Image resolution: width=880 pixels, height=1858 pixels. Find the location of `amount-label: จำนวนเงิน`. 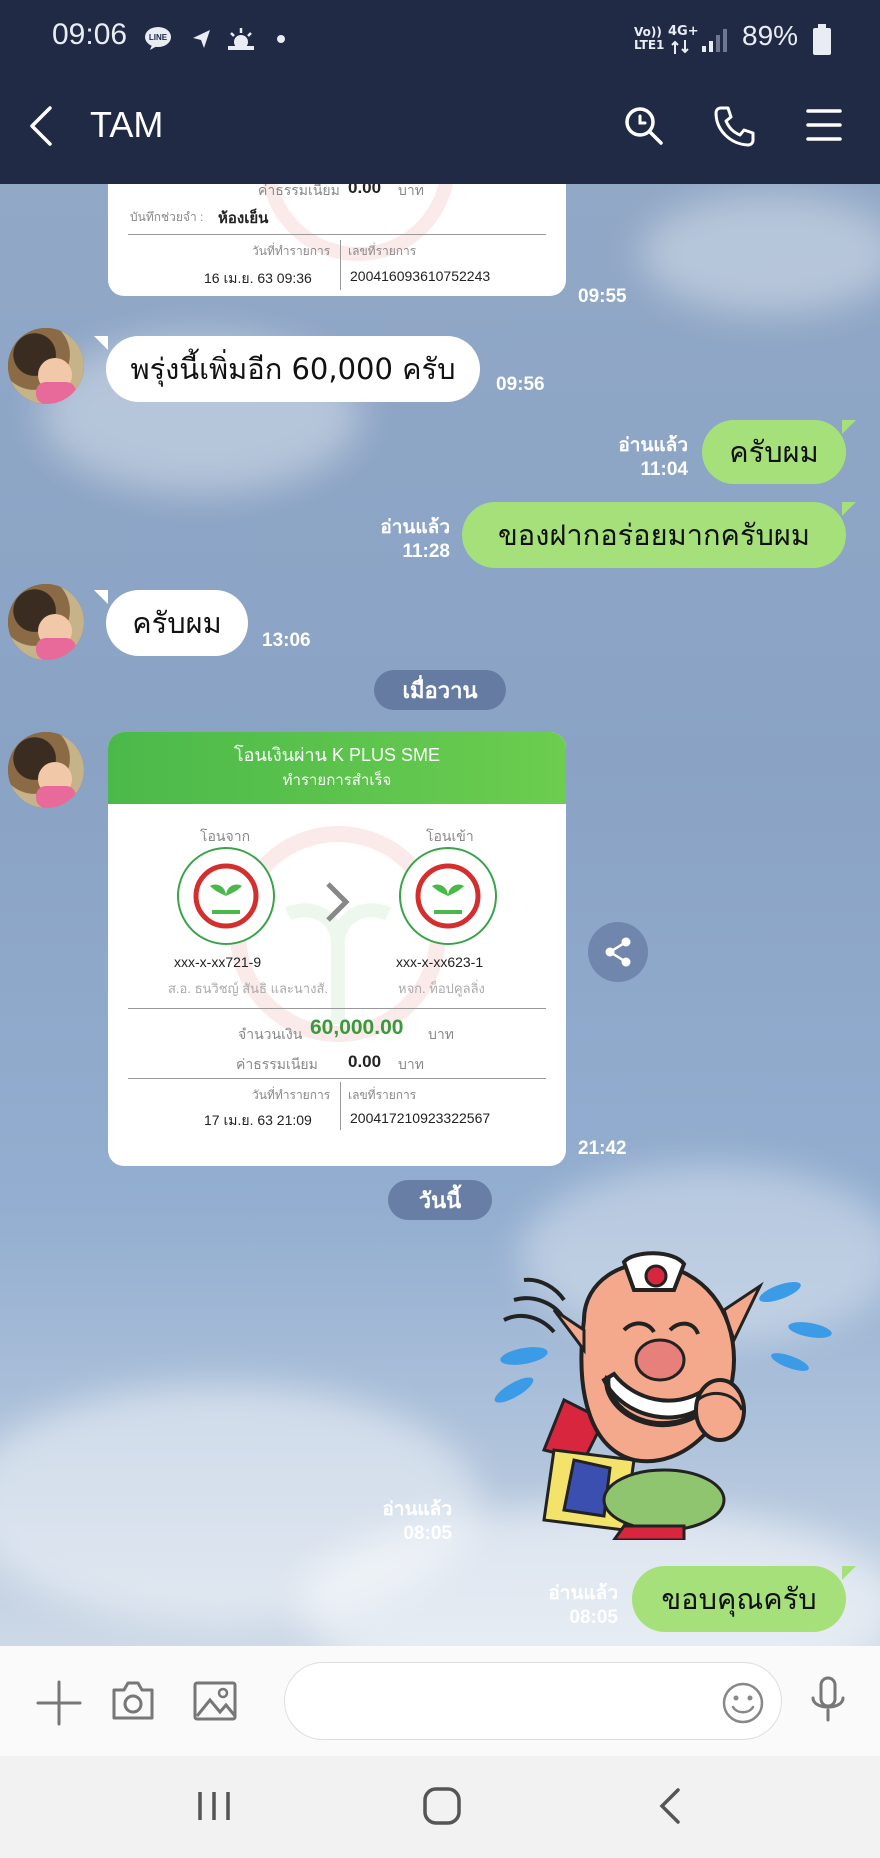

amount-label: จำนวนเงิน is located at coordinates (270, 1034).